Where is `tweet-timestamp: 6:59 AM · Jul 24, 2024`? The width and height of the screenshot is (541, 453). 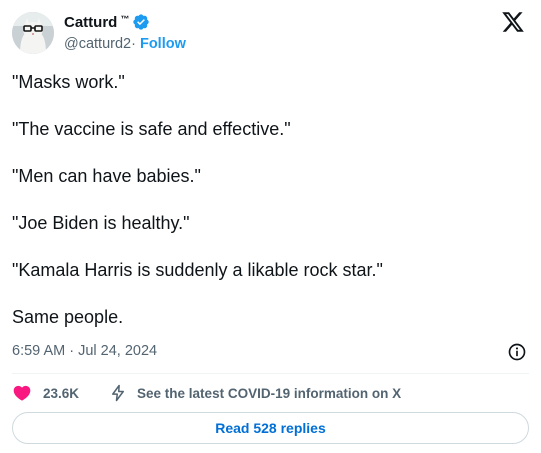
tweet-timestamp: 6:59 AM · Jul 24, 2024 is located at coordinates (84, 351).